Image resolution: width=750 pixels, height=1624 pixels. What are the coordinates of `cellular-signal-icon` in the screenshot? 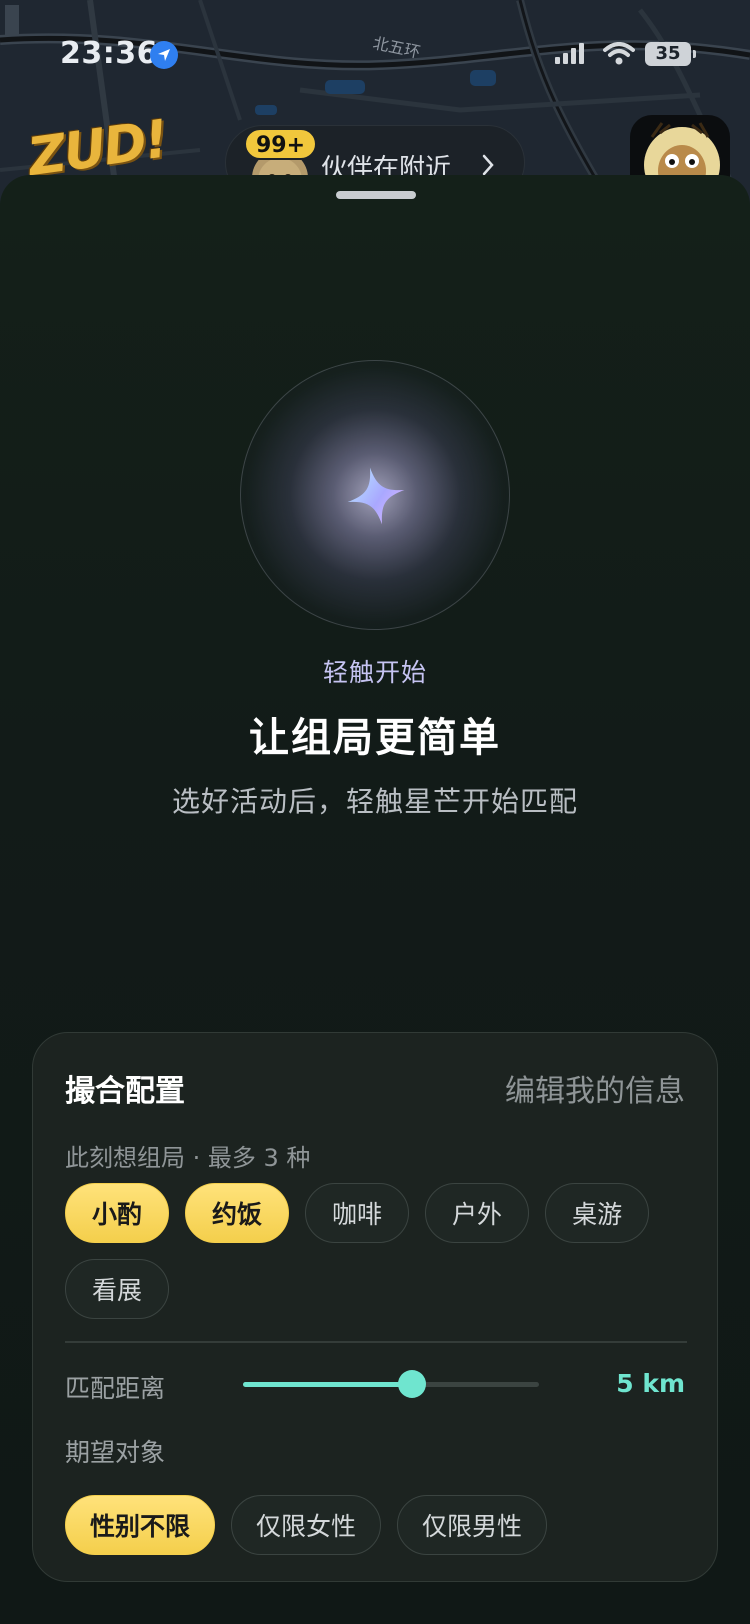 It's located at (573, 56).